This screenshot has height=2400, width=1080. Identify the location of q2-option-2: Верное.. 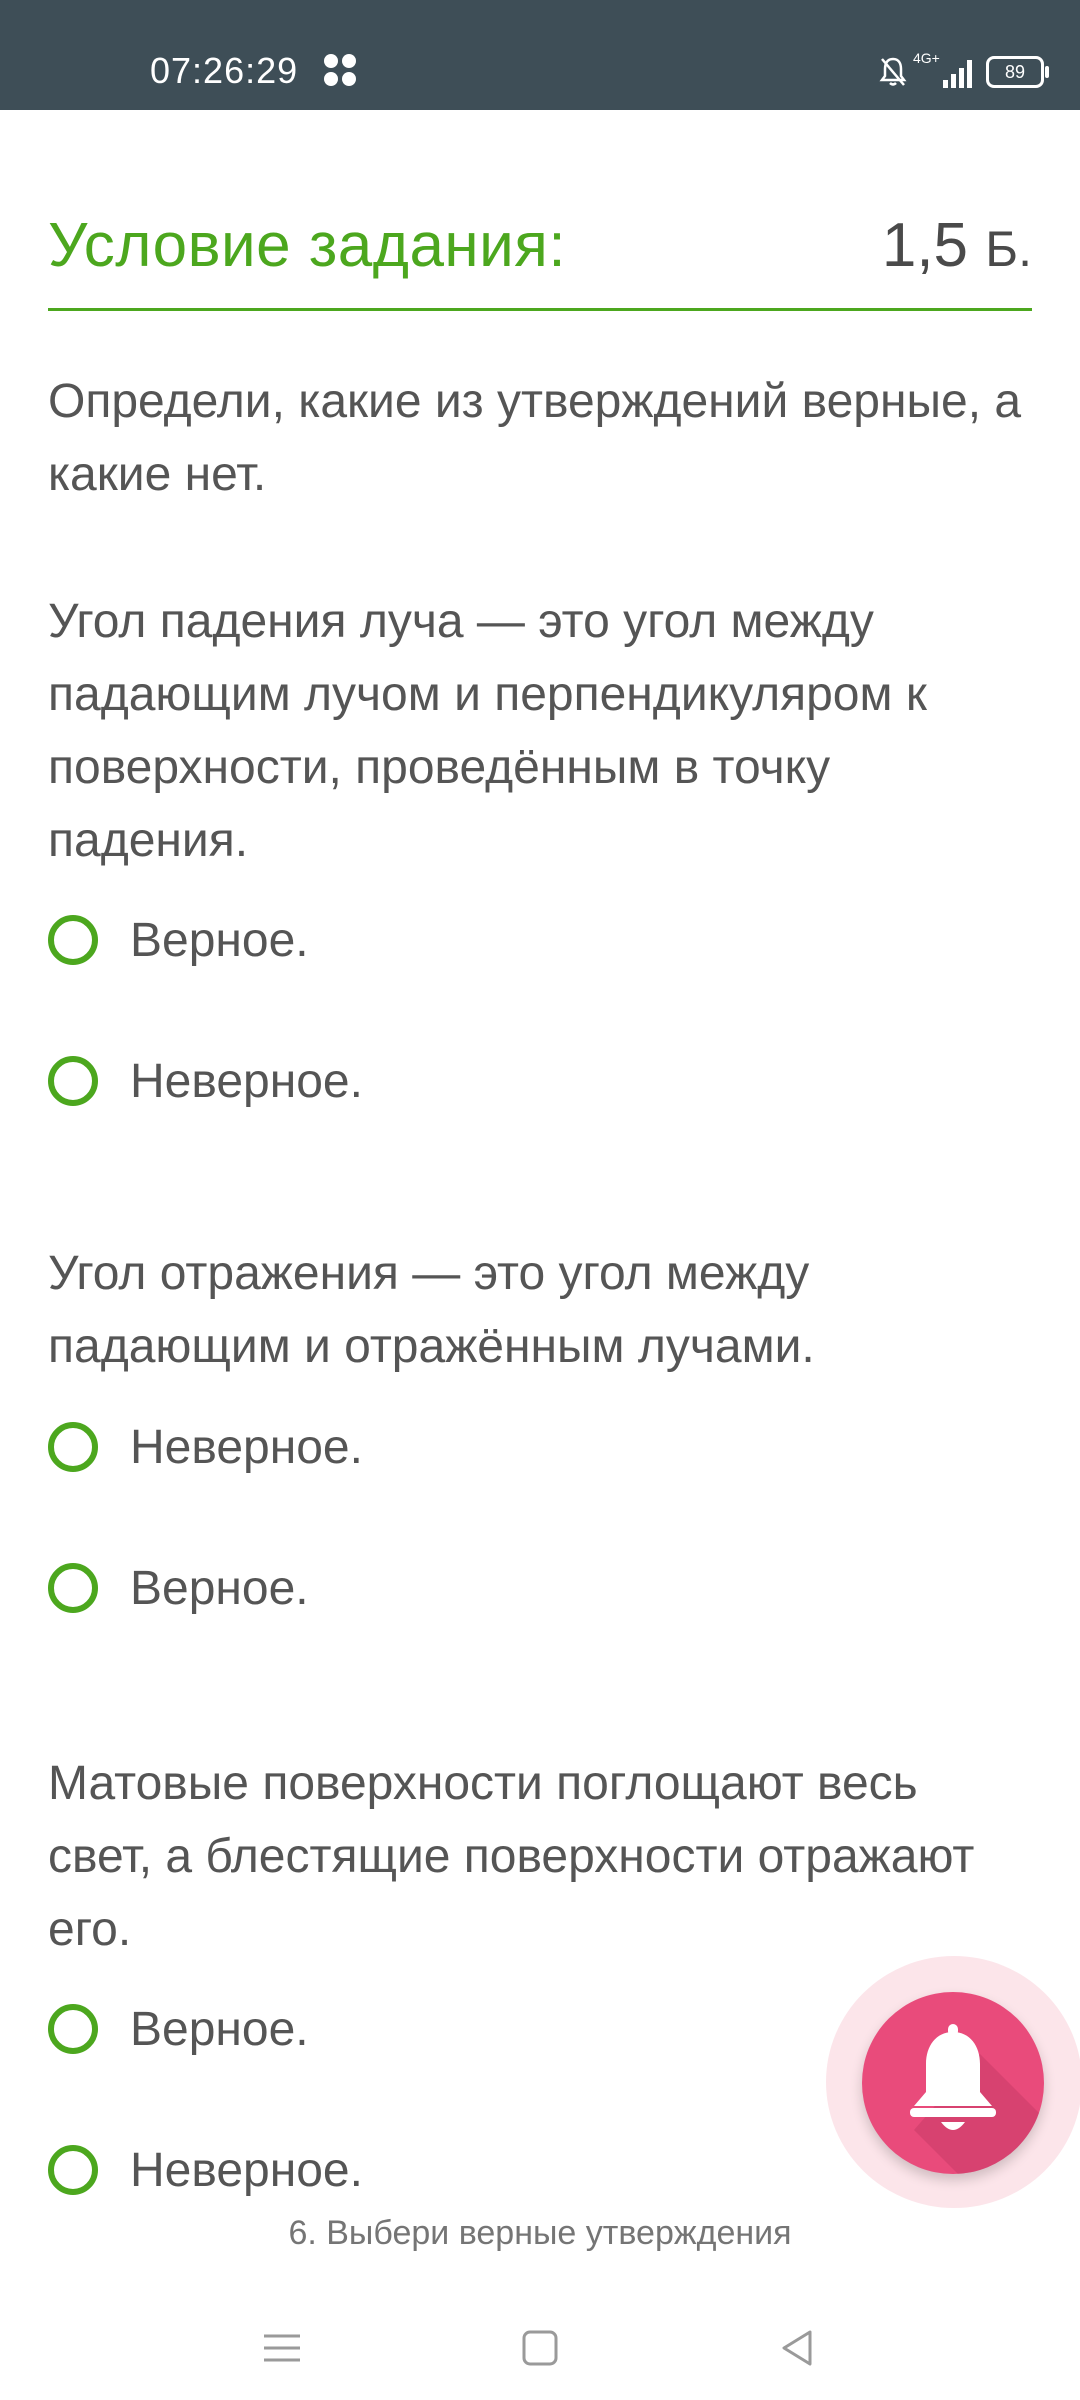
(178, 1588).